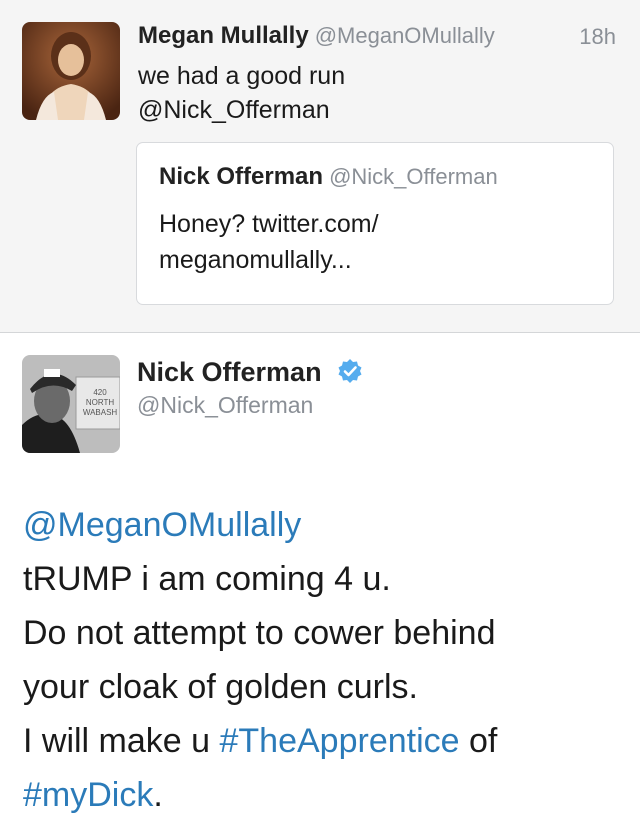  Describe the element at coordinates (328, 177) in the screenshot. I see `quoted-tweet-header: Nick Offerman @Nick_Offerman` at that location.